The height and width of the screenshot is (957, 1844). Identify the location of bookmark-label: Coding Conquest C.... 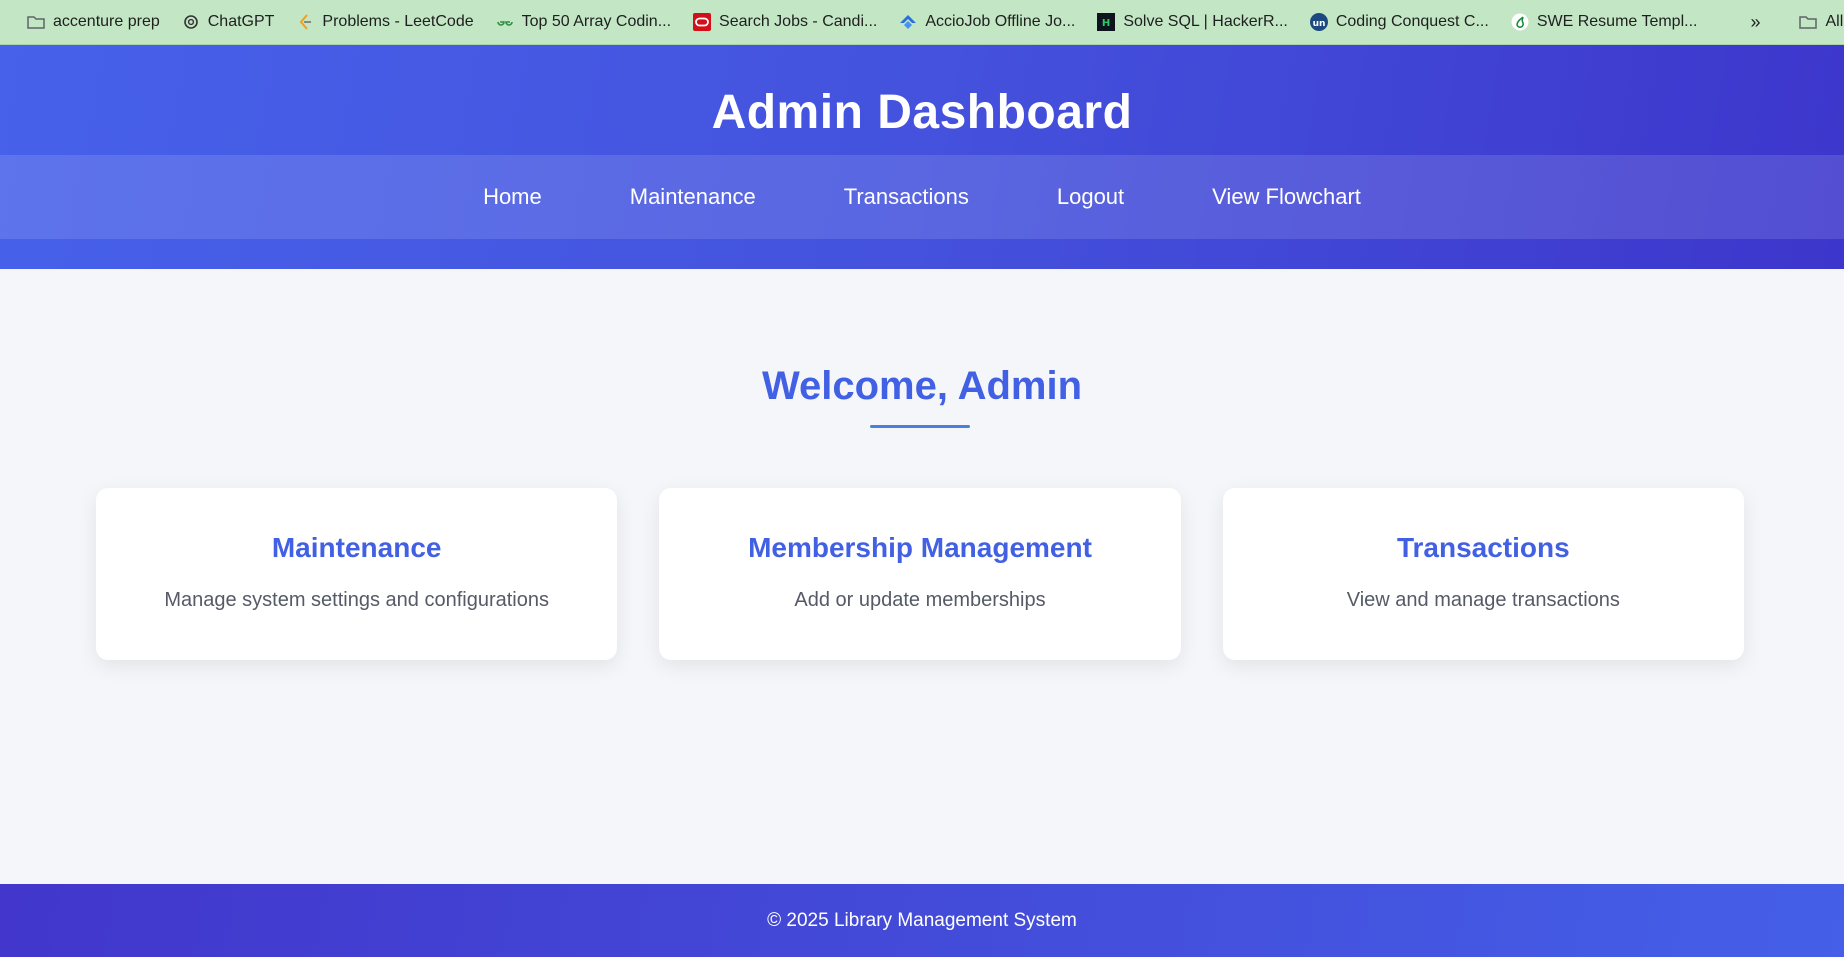
(1412, 21).